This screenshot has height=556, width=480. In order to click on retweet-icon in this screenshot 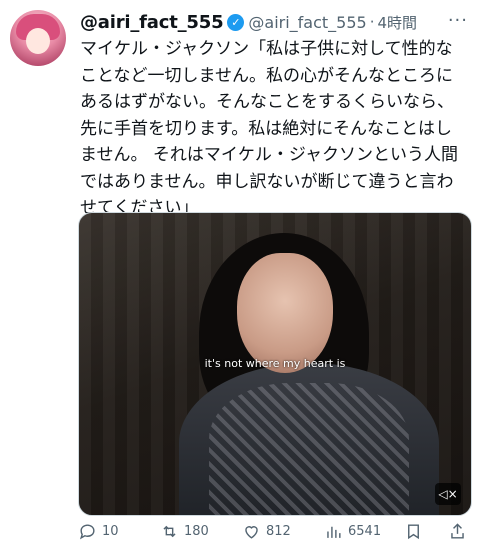, I will do `click(169, 531)`.